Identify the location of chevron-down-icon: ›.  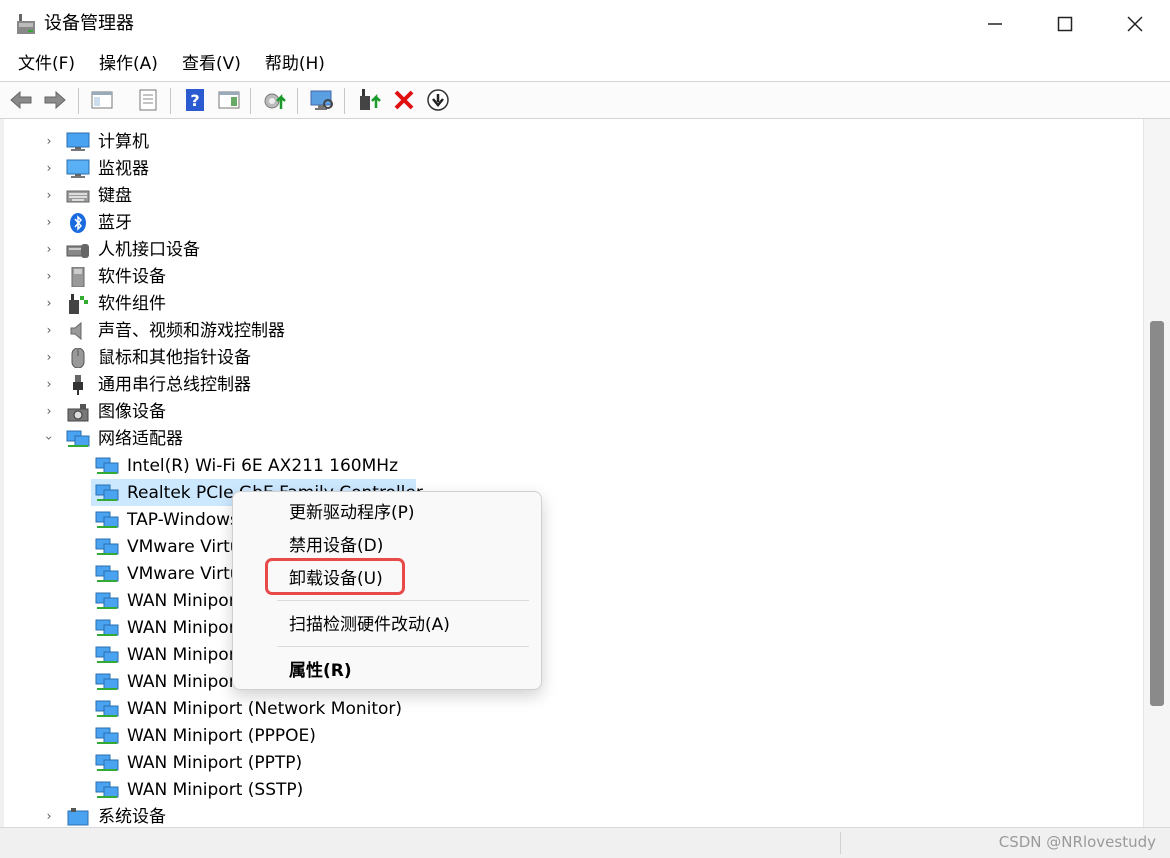
(49, 438).